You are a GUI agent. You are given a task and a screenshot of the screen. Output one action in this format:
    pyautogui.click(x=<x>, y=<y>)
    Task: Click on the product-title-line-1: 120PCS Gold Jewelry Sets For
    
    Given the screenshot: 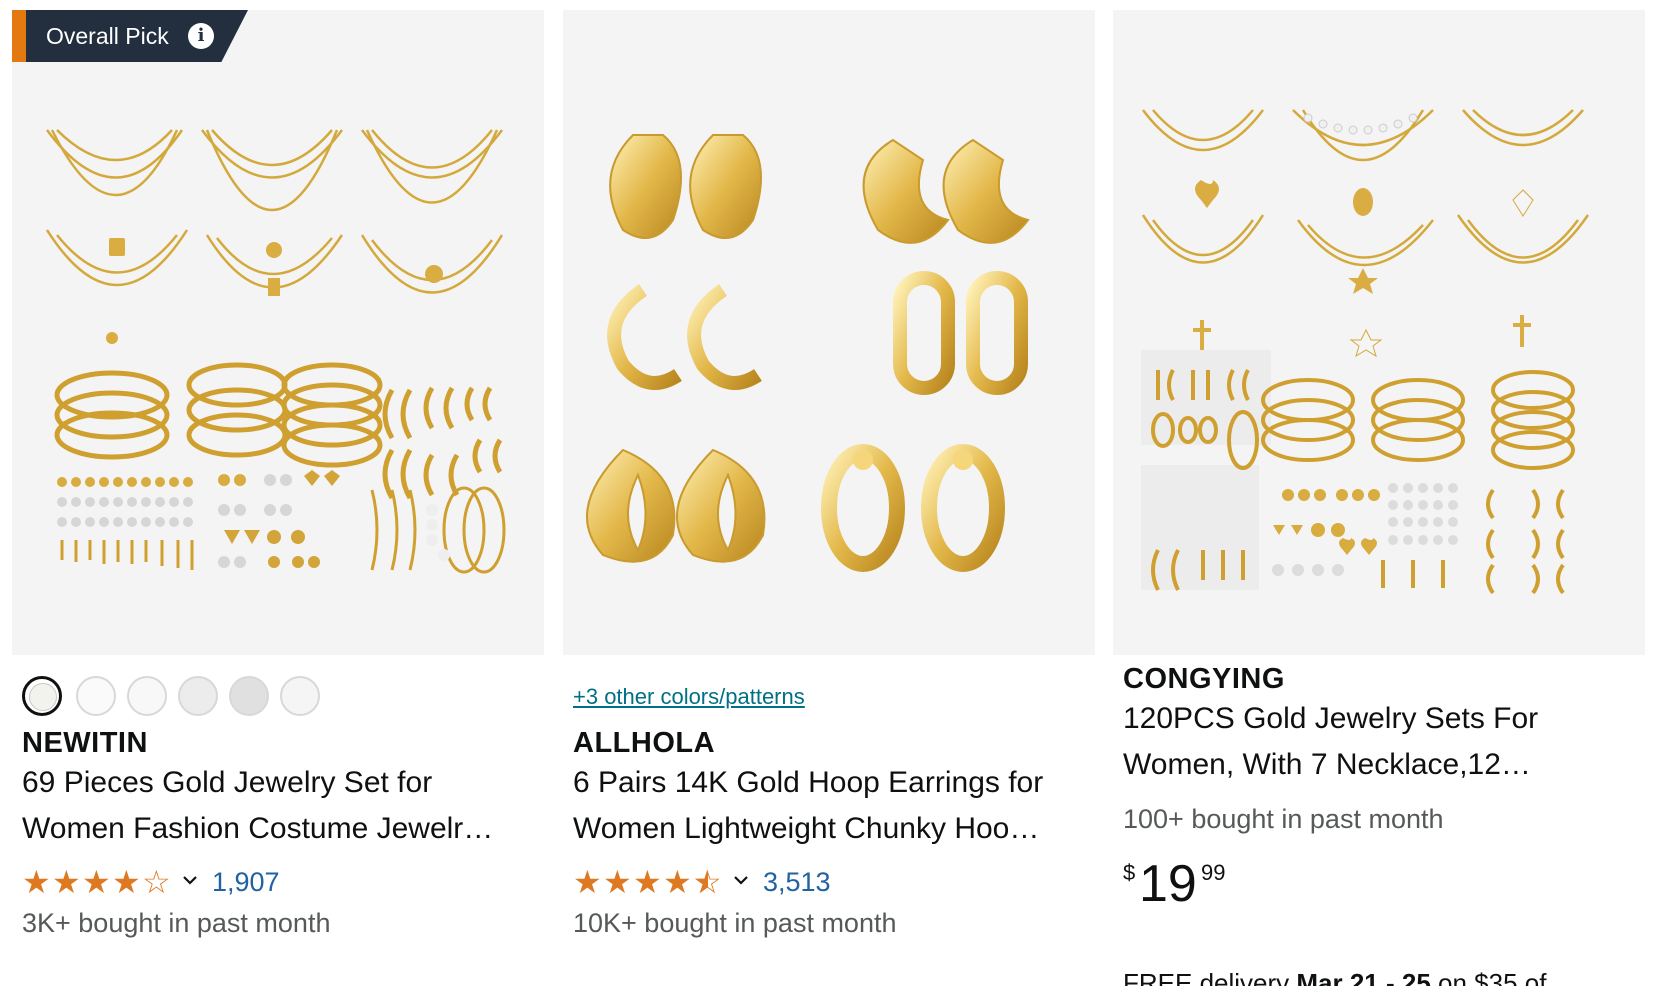 What is the action you would take?
    pyautogui.click(x=1379, y=719)
    